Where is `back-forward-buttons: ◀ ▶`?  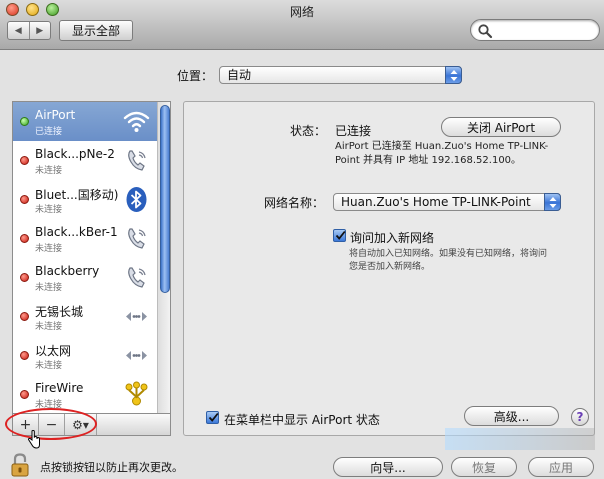 back-forward-buttons: ◀ ▶ is located at coordinates (29, 30).